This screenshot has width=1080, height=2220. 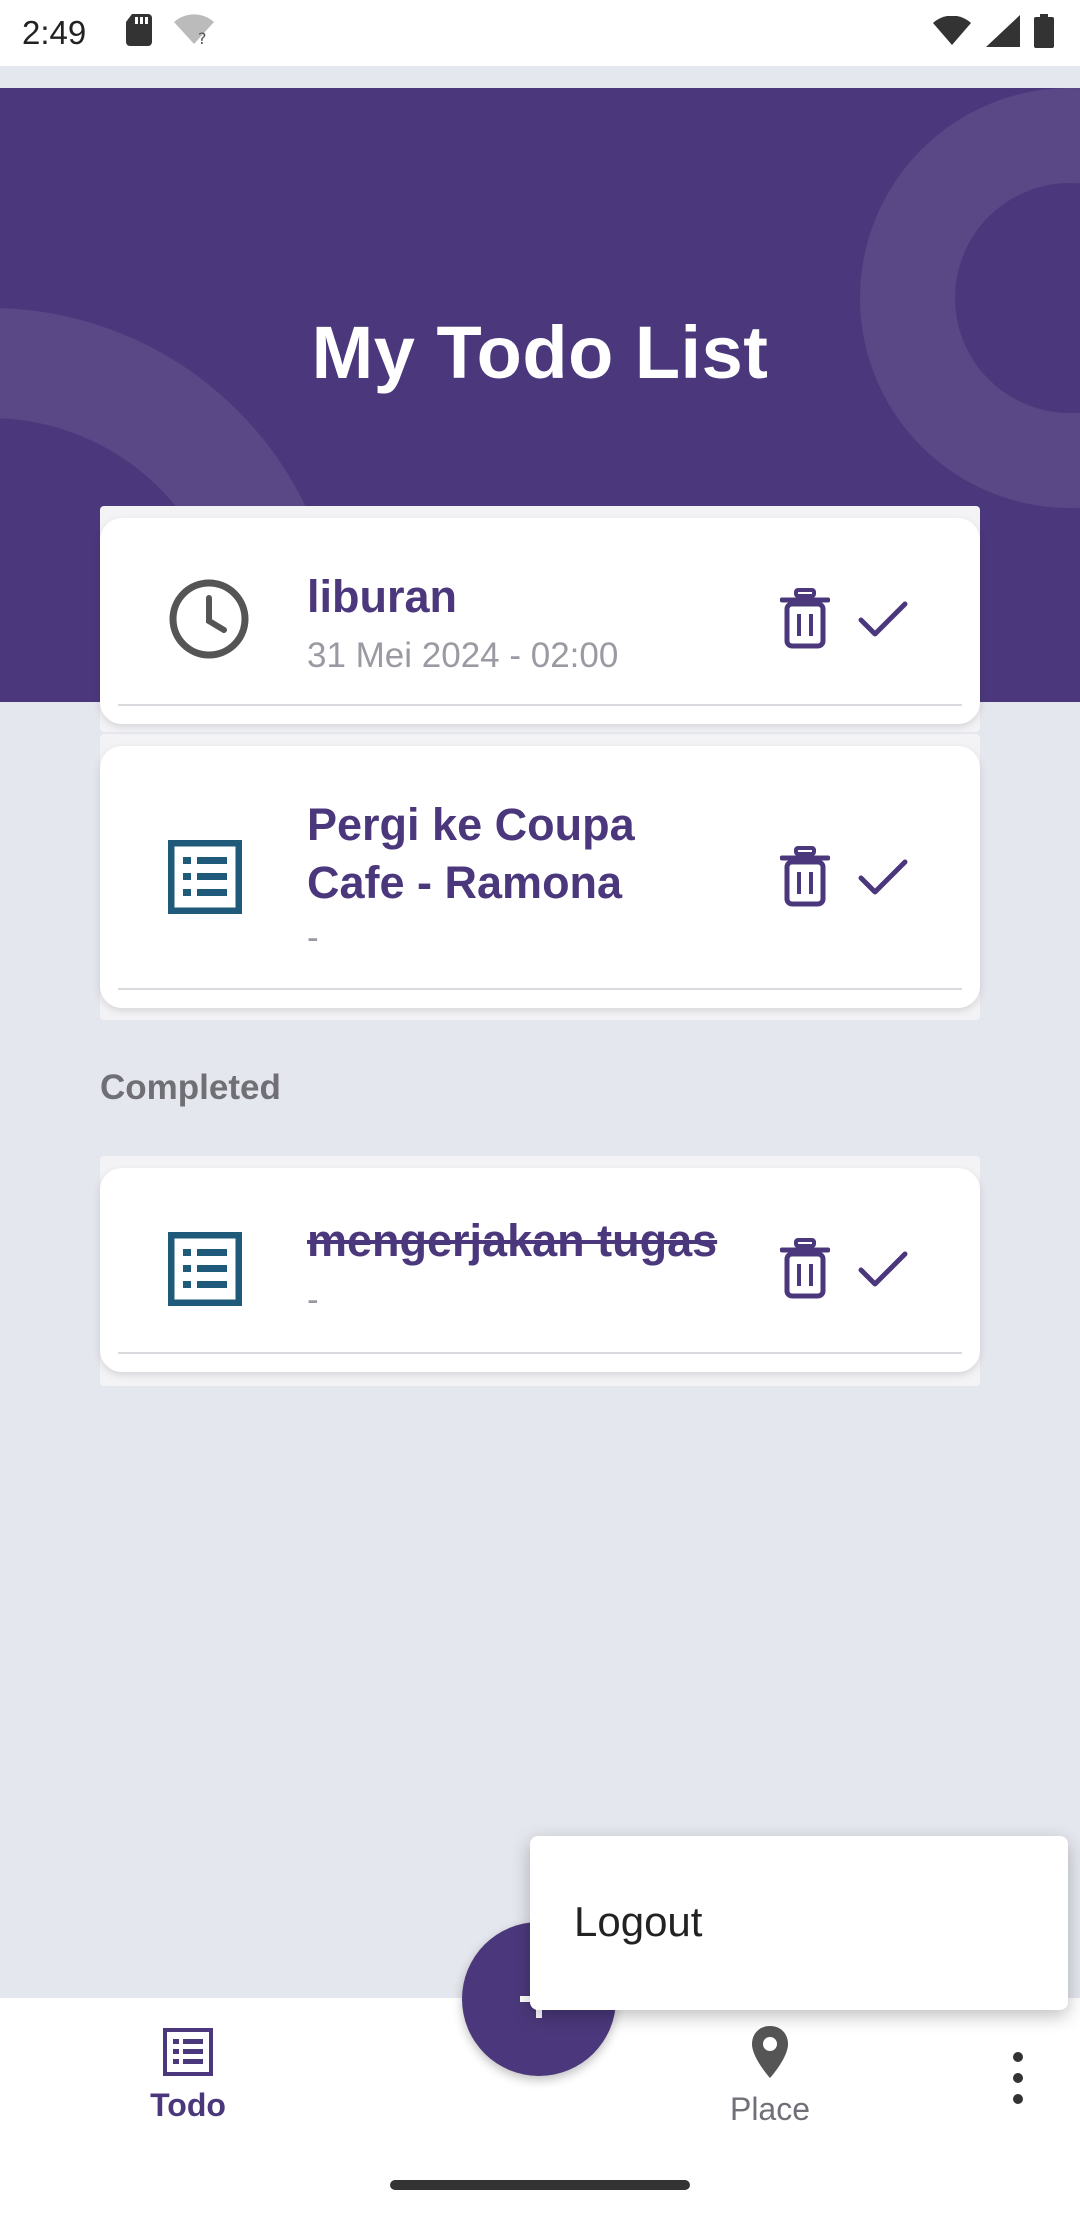 I want to click on todo-card: liburan 31 Mei 2024 - 02:00, so click(x=540, y=621).